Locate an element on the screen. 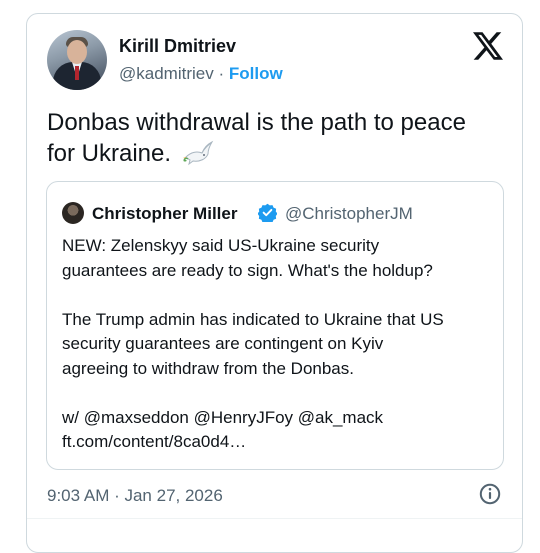 This screenshot has width=540, height=553. verified-badge-icon is located at coordinates (267, 212).